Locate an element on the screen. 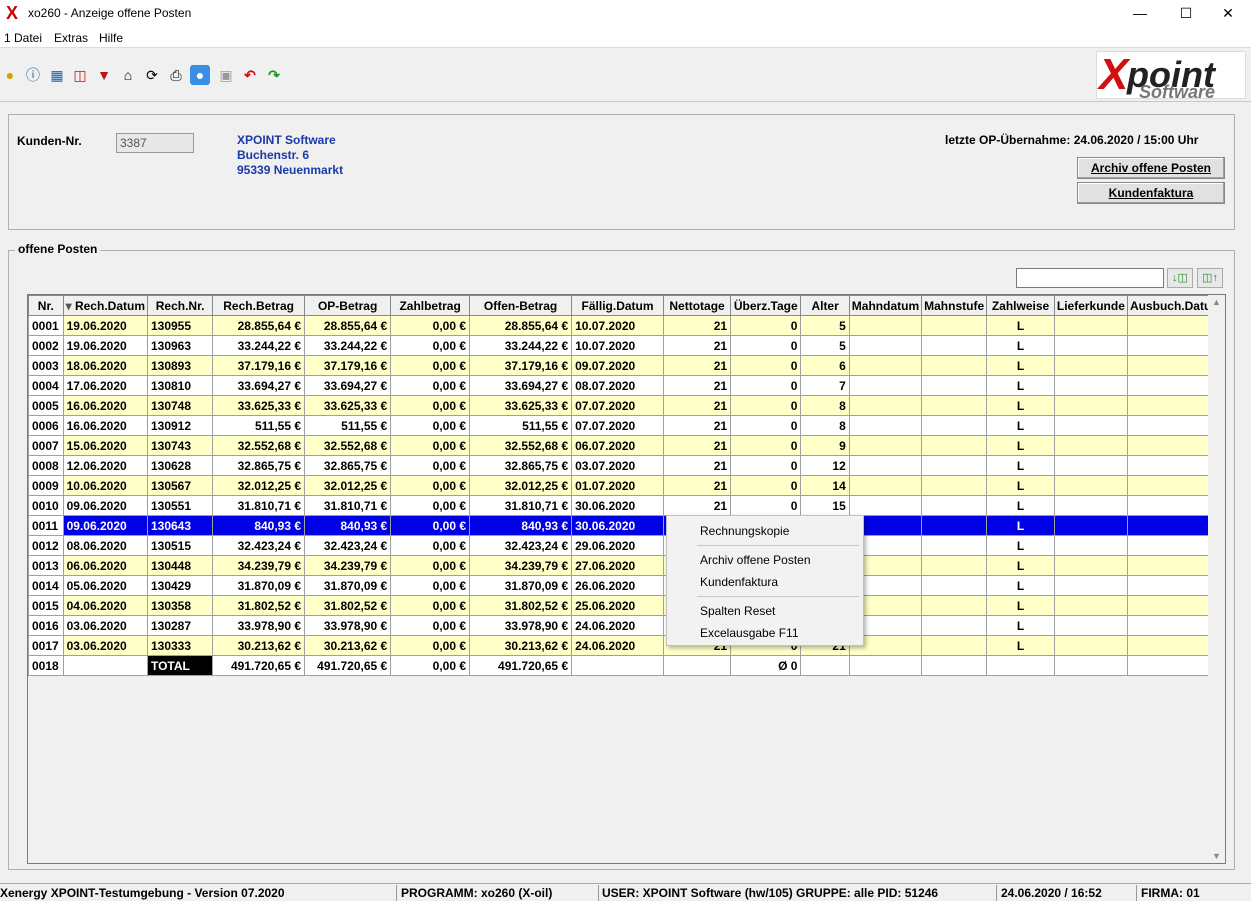 The image size is (1251, 901). ctx-separator is located at coordinates (778, 596).